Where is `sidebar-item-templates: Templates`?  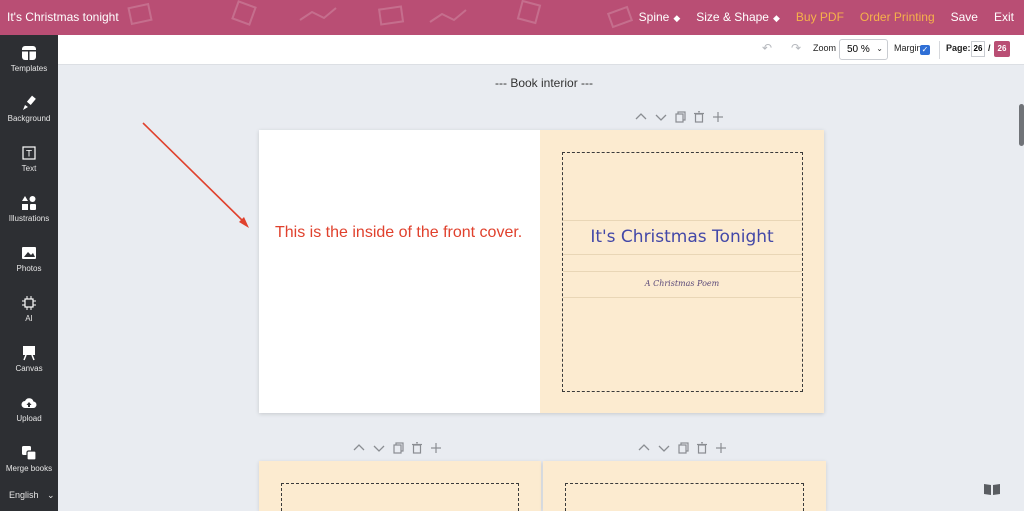 sidebar-item-templates: Templates is located at coordinates (29, 59).